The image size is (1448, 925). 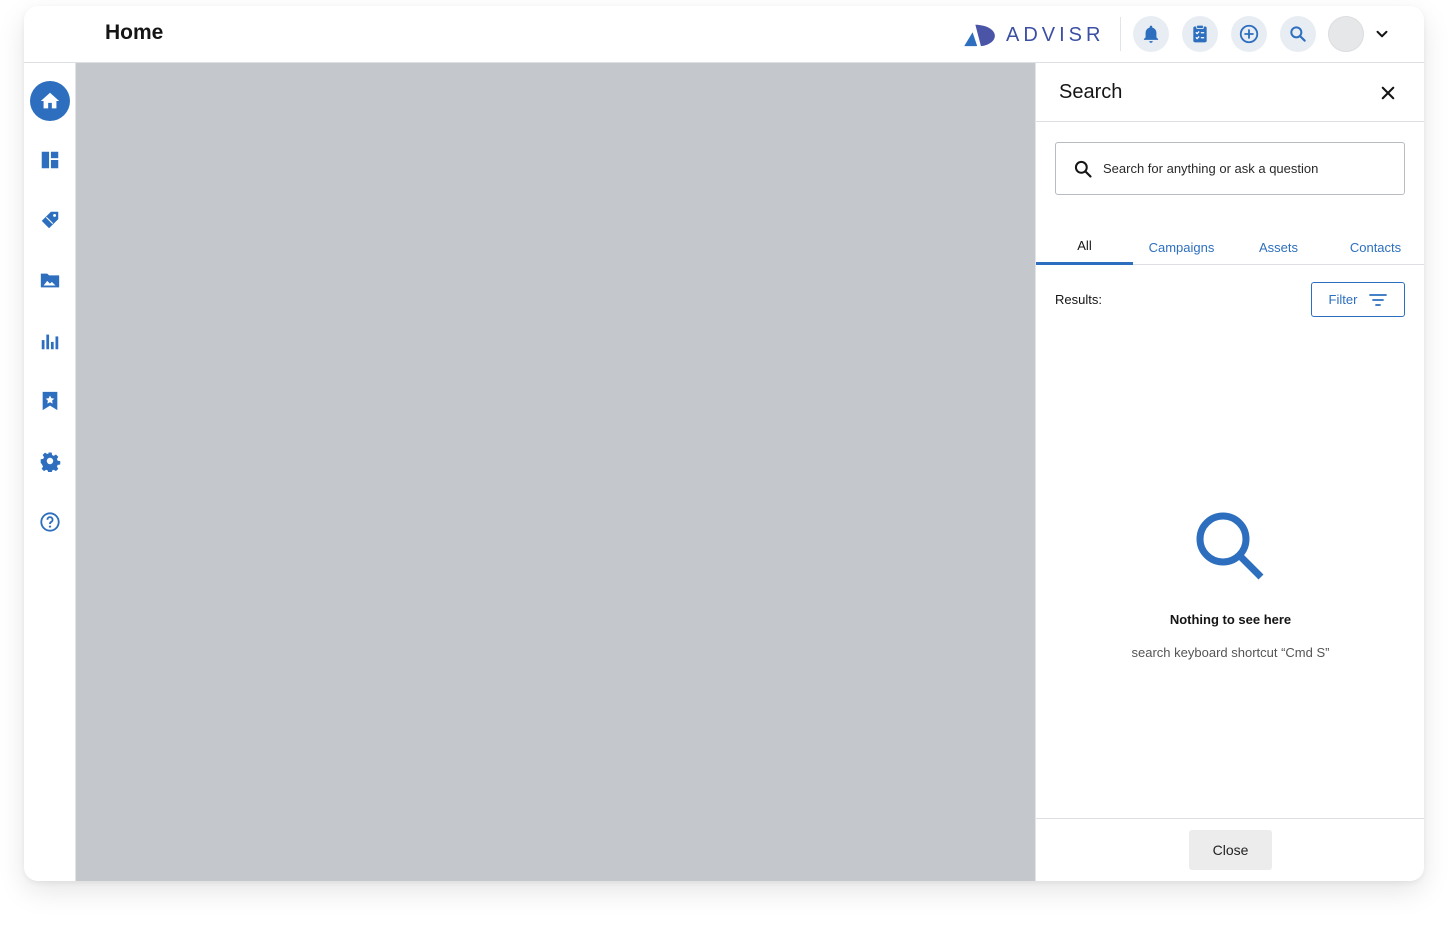 I want to click on header-divider, so click(x=1120, y=34).